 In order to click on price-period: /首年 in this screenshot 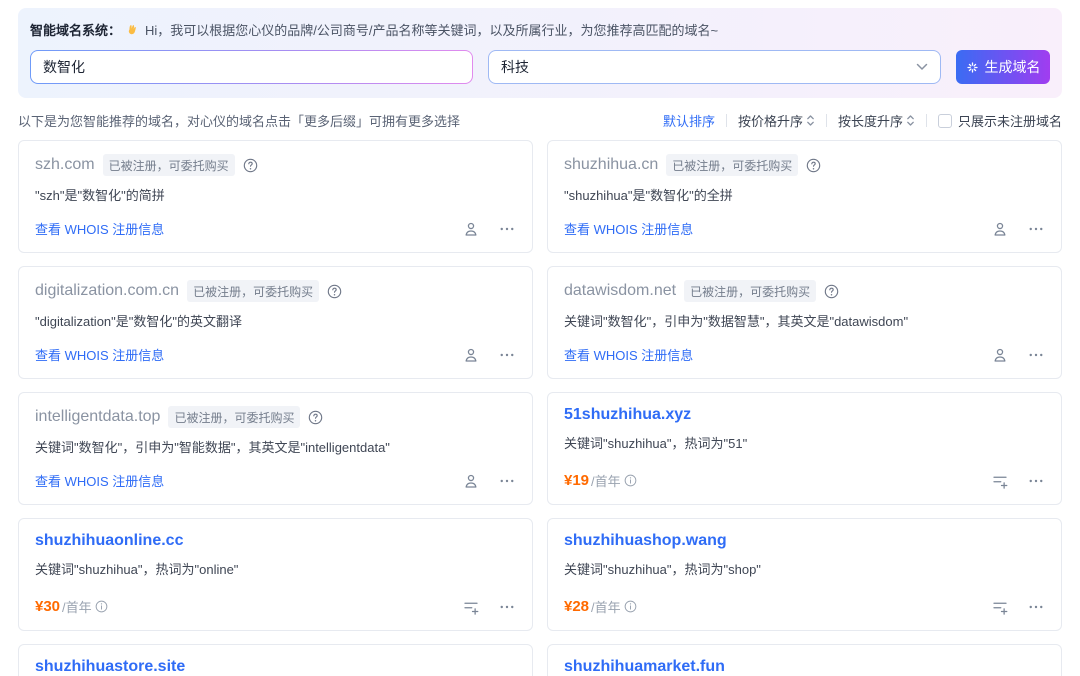, I will do `click(606, 481)`.